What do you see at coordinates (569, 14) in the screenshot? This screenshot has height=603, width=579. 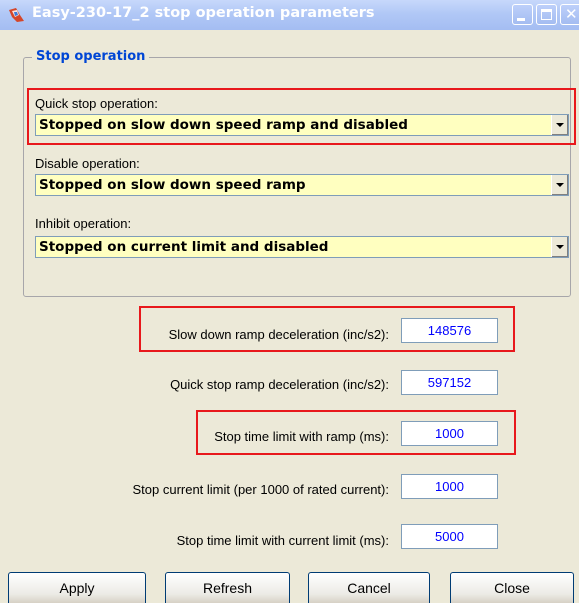 I see `close-icon` at bounding box center [569, 14].